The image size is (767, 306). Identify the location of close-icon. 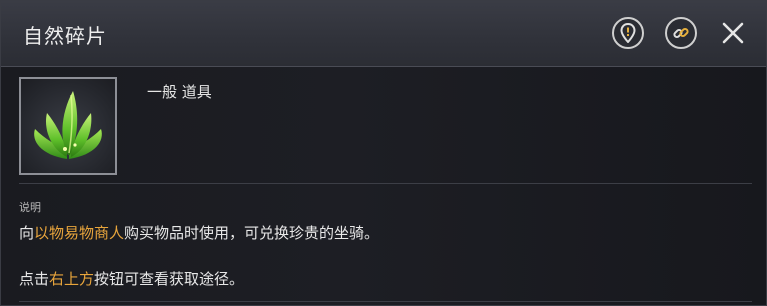
(733, 33).